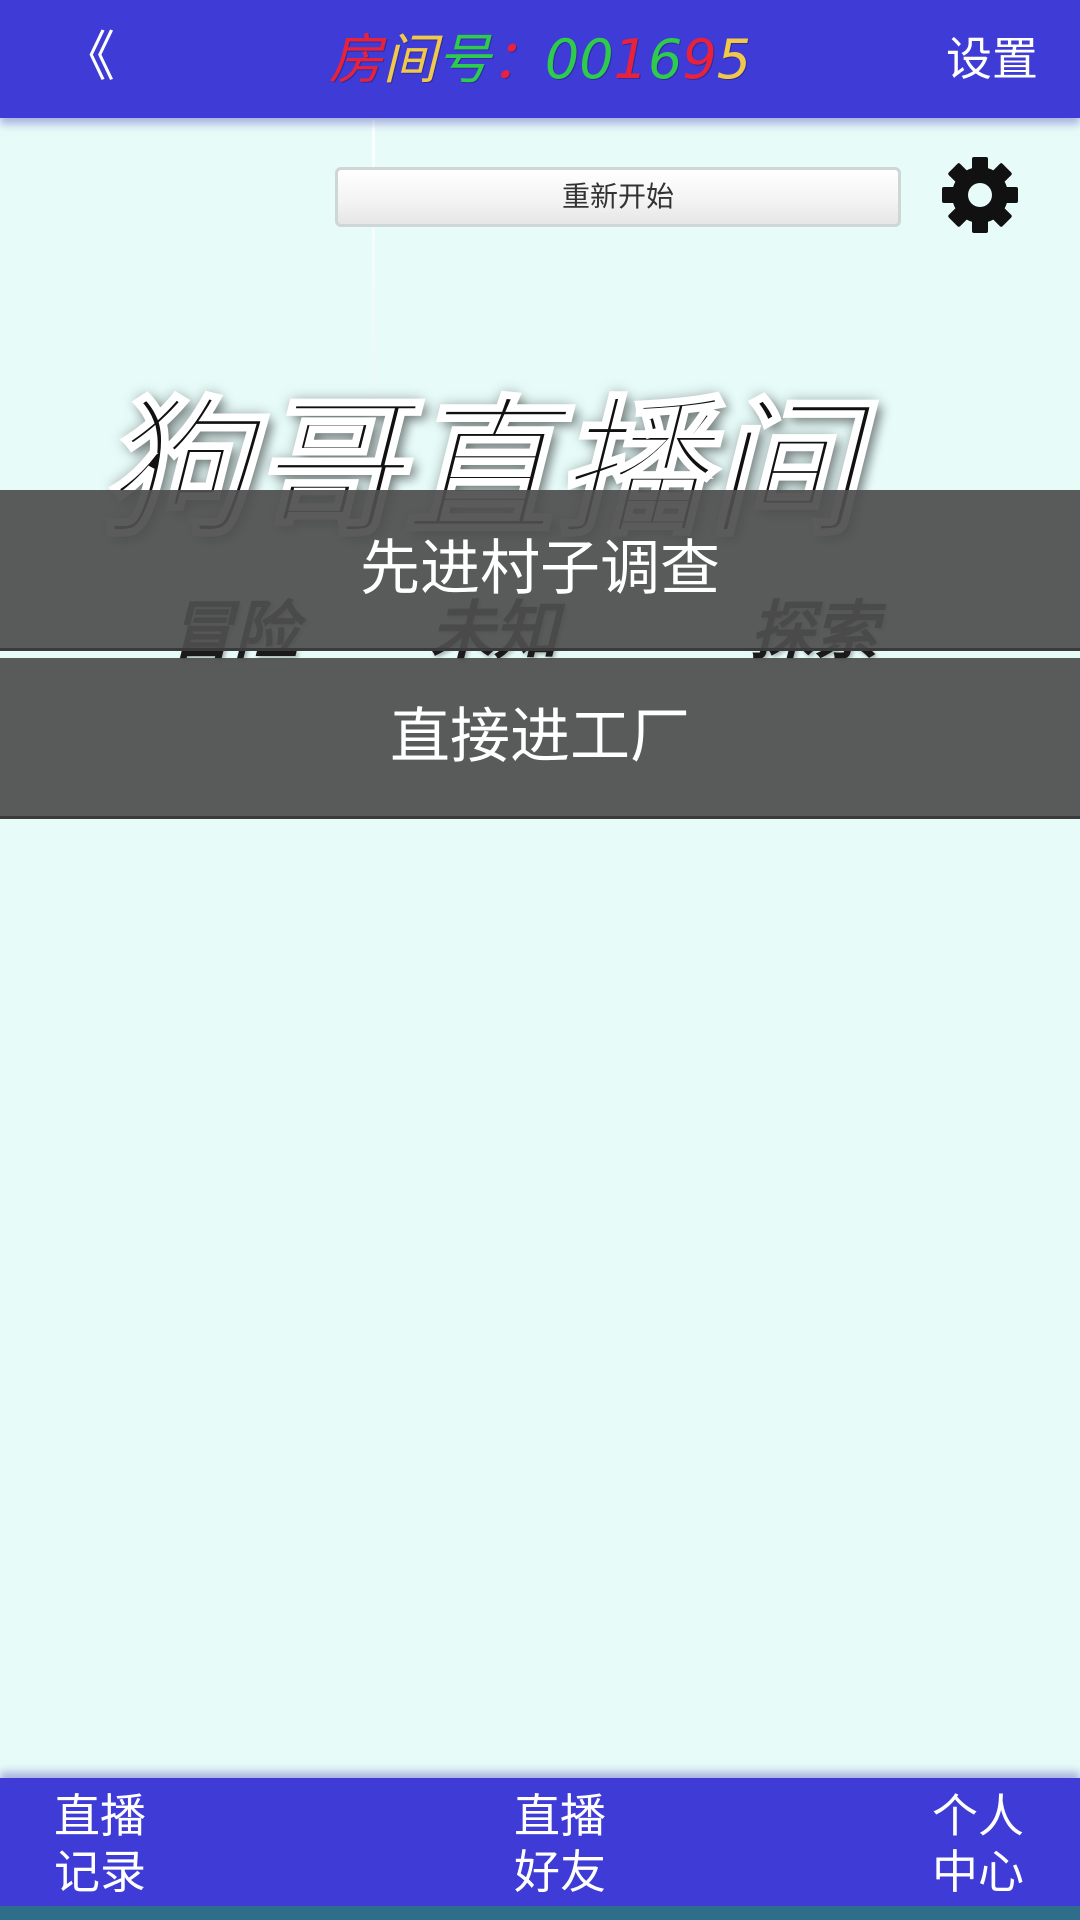 The height and width of the screenshot is (1920, 1080). I want to click on nav-live-records: 直播 记录, so click(100, 1844).